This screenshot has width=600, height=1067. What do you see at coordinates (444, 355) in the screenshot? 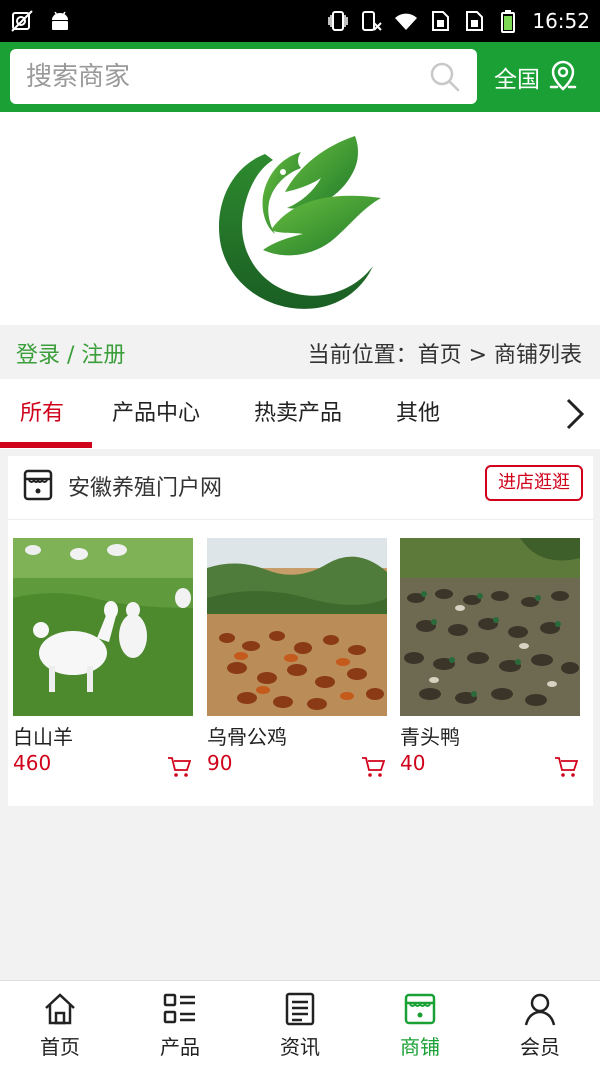
I see `breadcrumb: 当前位置：首页 > 商铺列表` at bounding box center [444, 355].